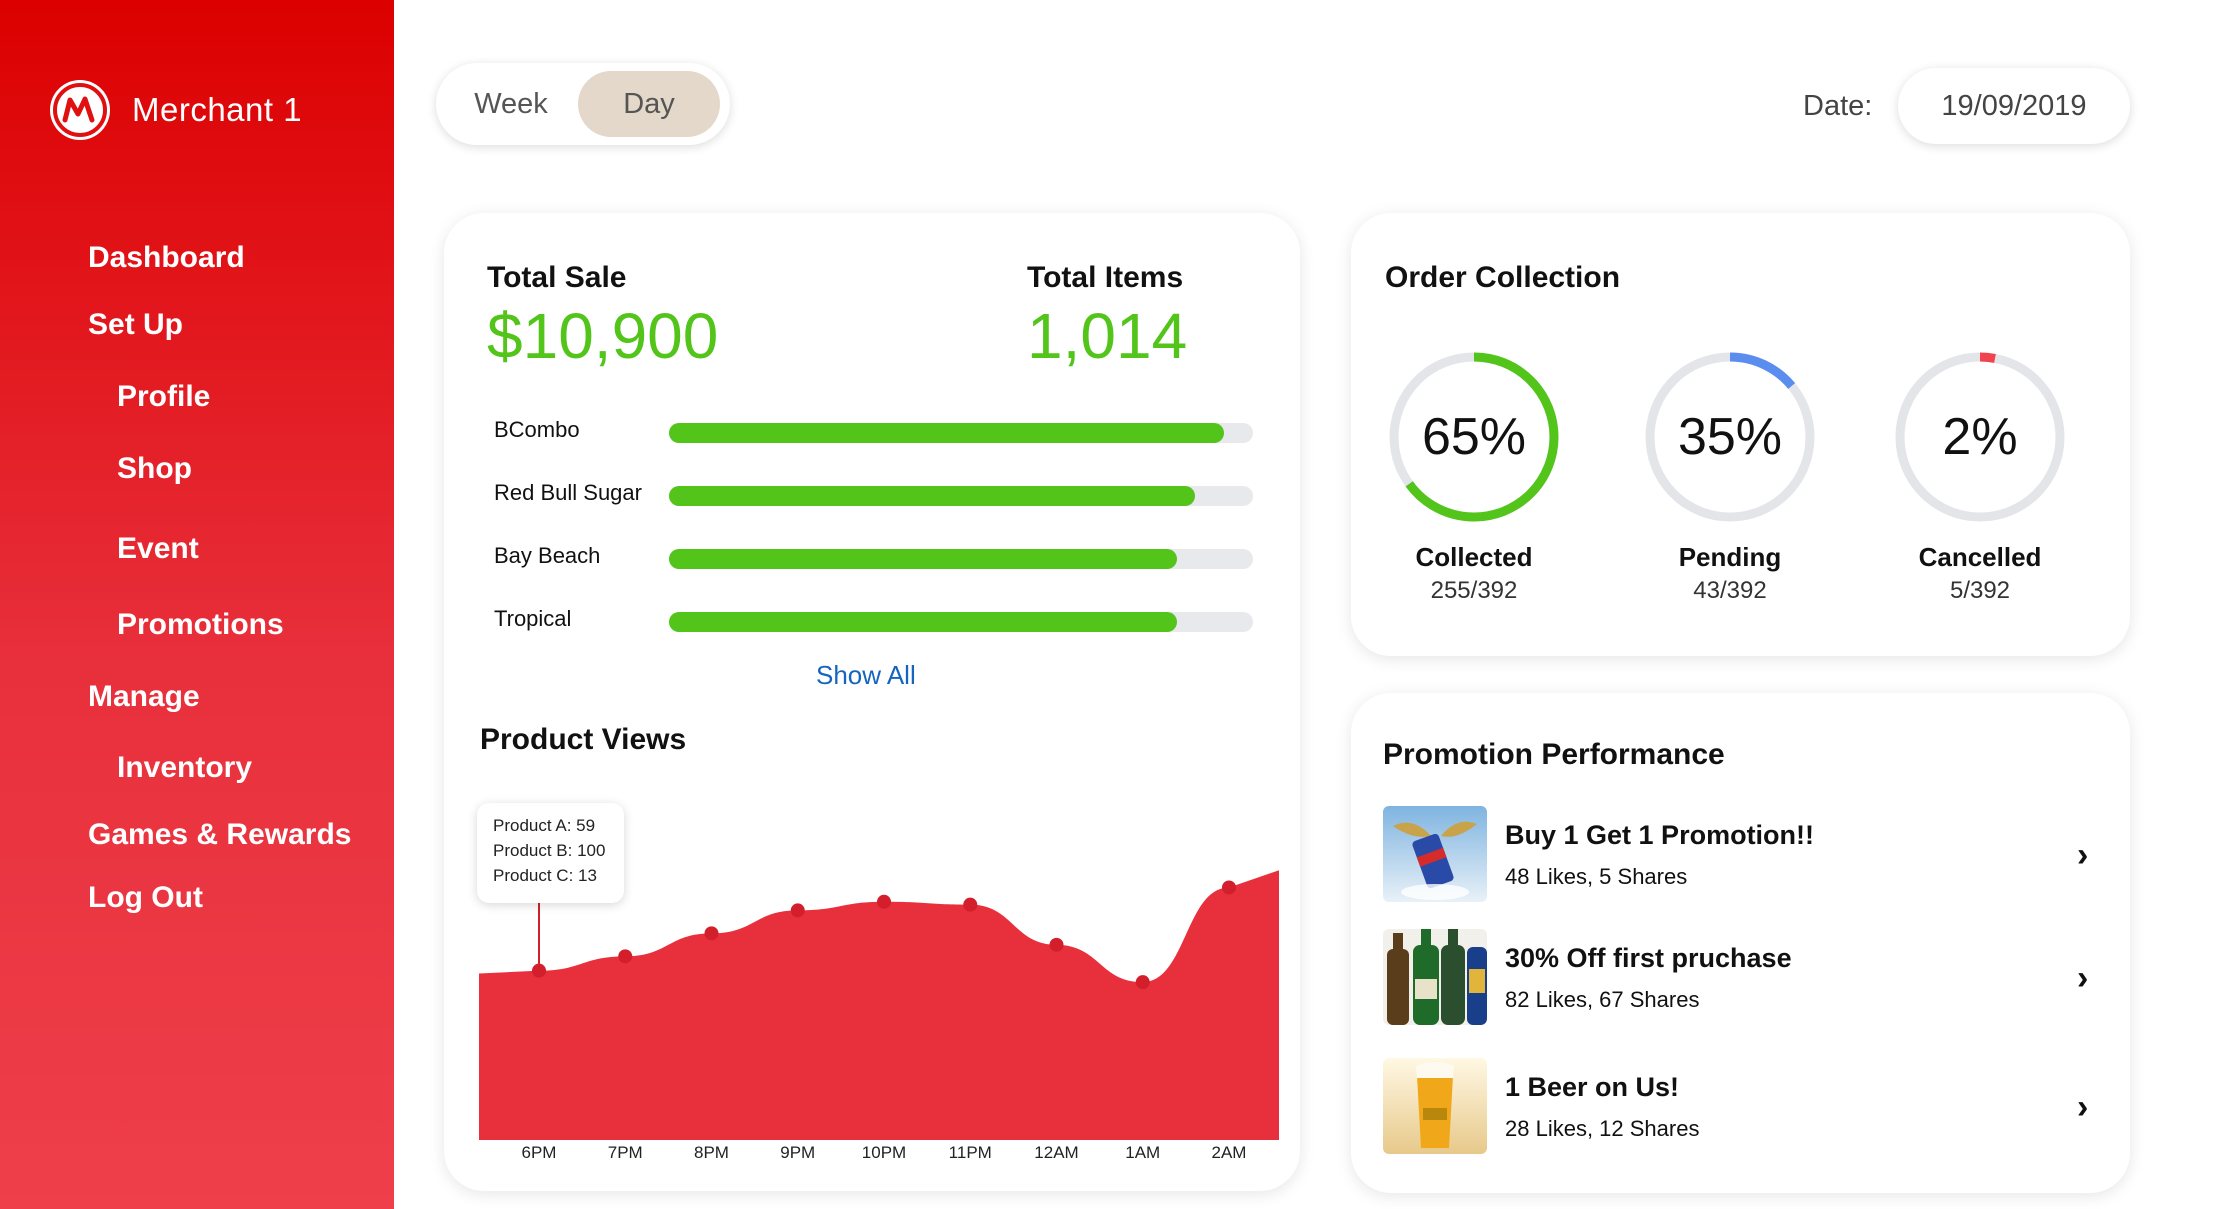 This screenshot has height=1209, width=2225. What do you see at coordinates (1107, 336) in the screenshot?
I see `total-items-value: 1,014` at bounding box center [1107, 336].